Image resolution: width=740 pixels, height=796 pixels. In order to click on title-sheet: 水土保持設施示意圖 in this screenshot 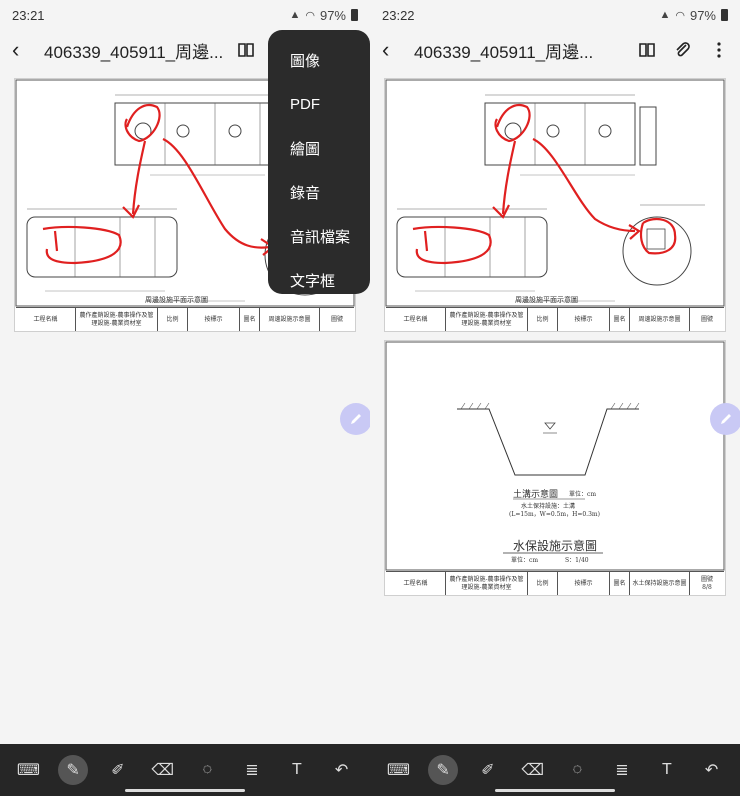, I will do `click(660, 583)`.